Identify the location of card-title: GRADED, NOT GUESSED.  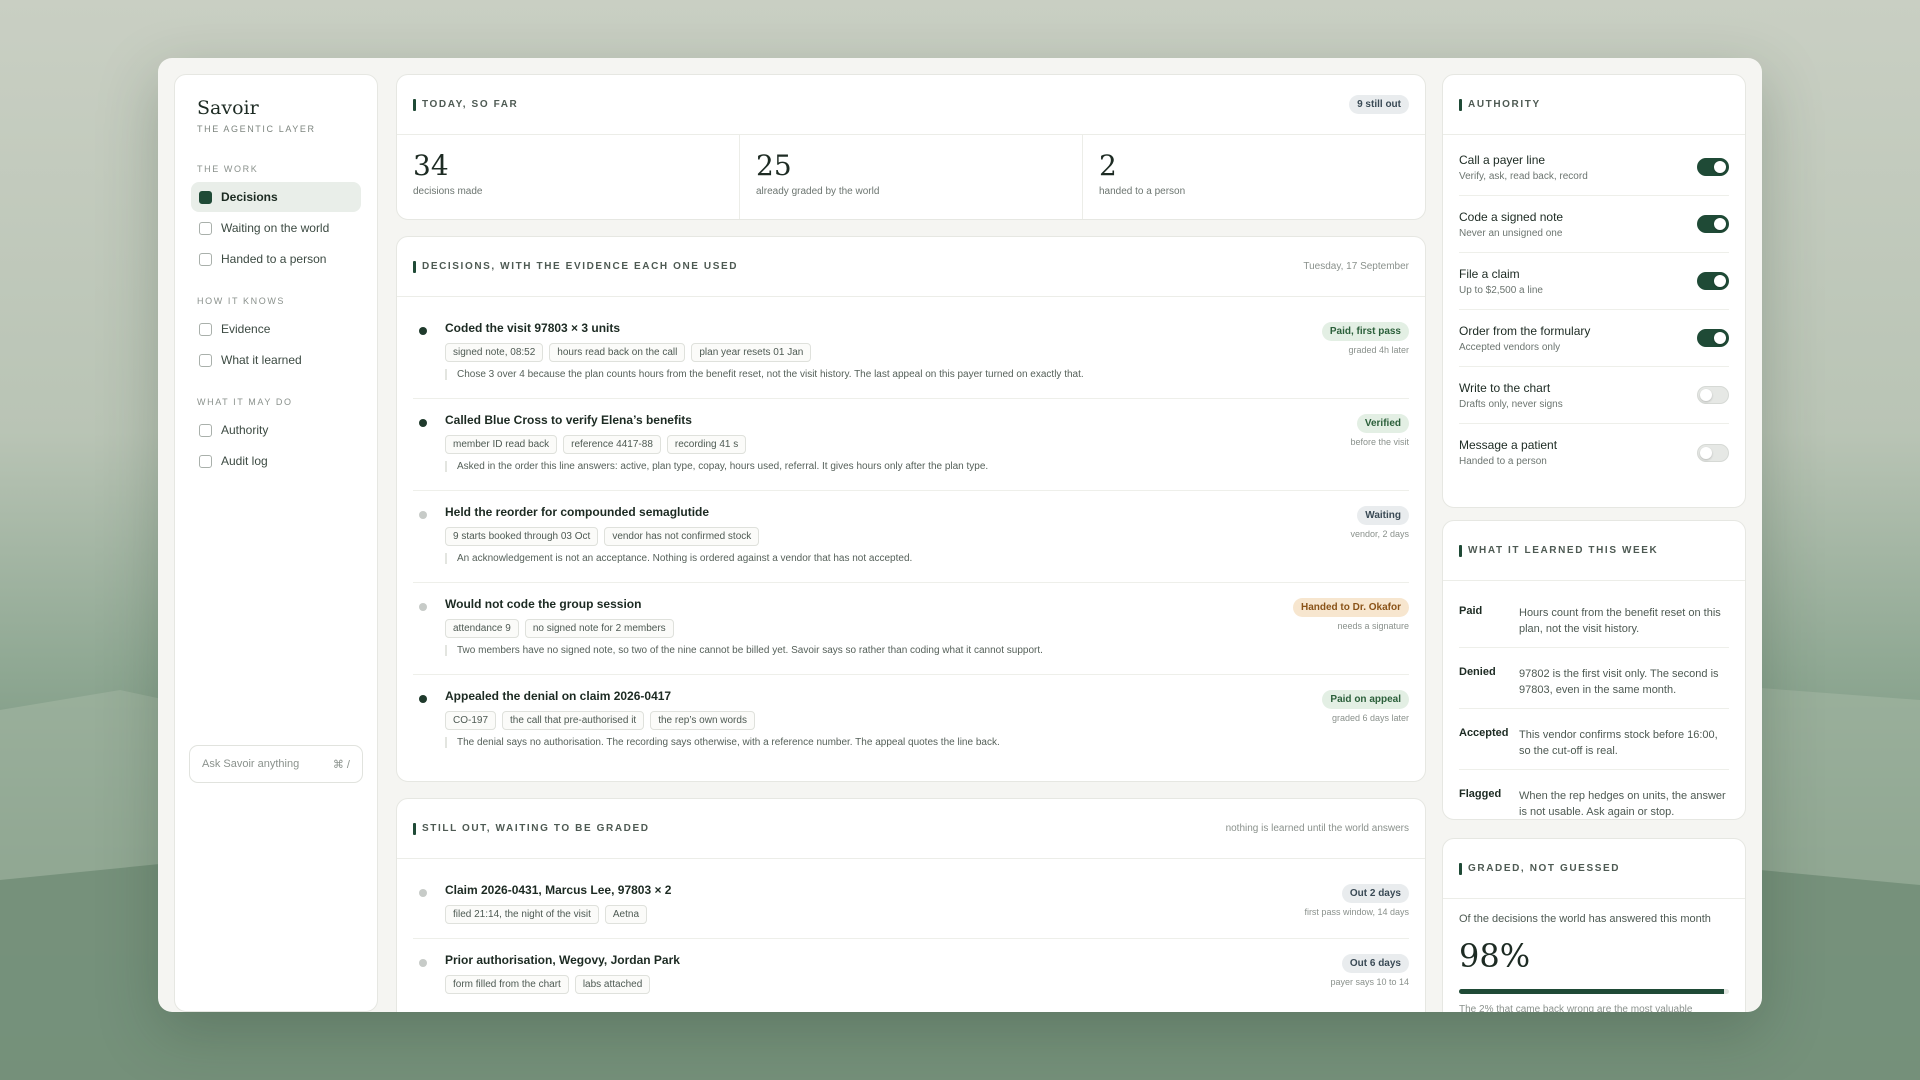
(1539, 868).